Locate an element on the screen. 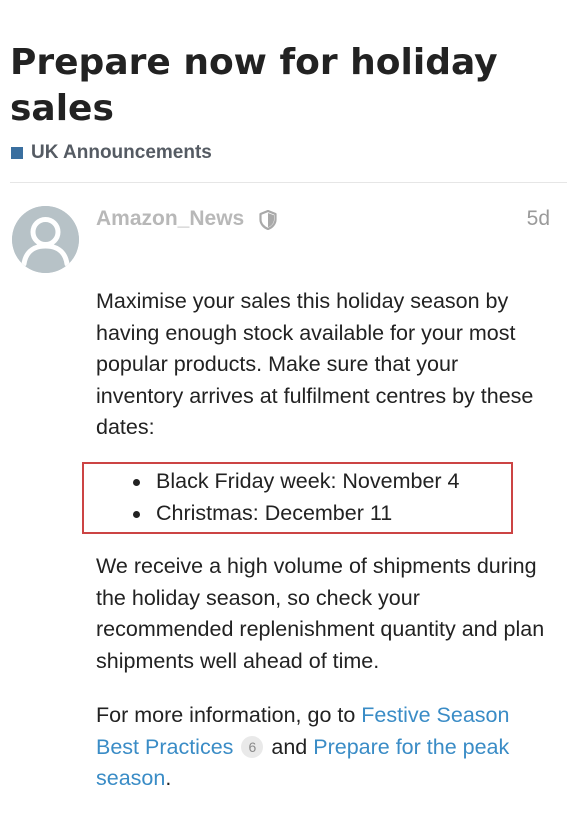 The image size is (578, 835). list-item: Christmas: December 11 is located at coordinates (296, 514).